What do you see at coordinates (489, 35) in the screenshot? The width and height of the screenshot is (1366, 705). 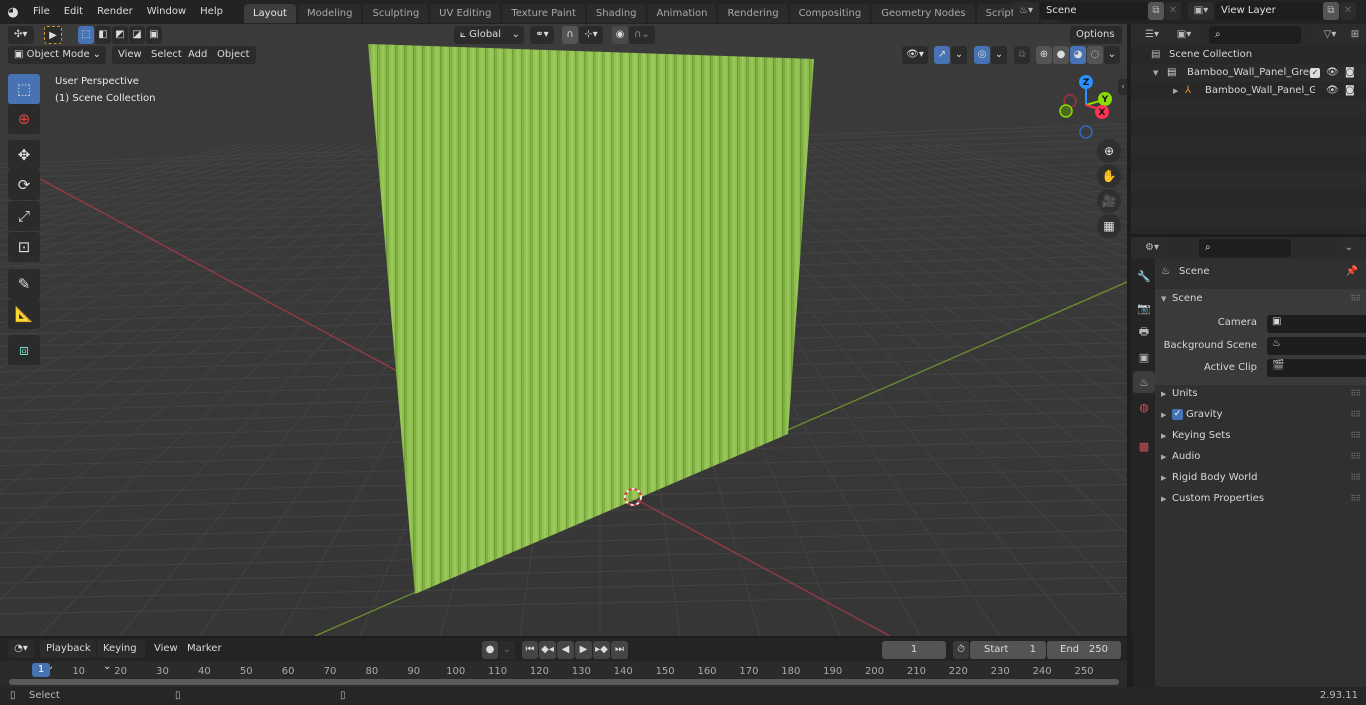 I see `transform-orientation-dropdown: ⟀ Global ⌄` at bounding box center [489, 35].